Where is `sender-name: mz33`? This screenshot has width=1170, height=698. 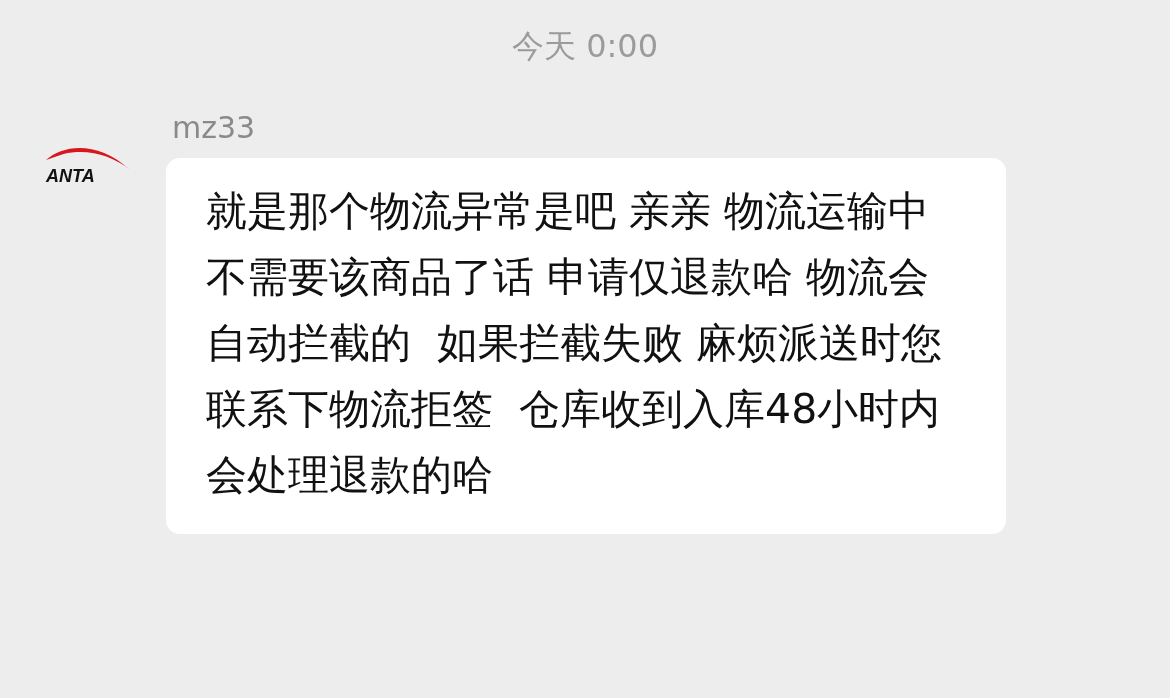
sender-name: mz33 is located at coordinates (214, 128).